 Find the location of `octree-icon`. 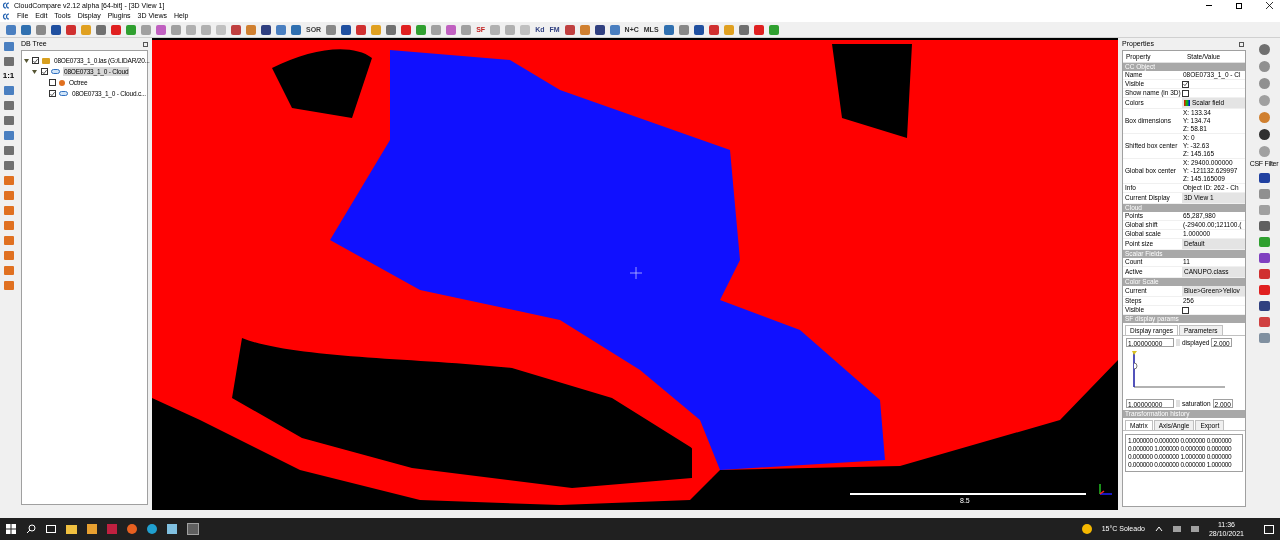

octree-icon is located at coordinates (62, 82).